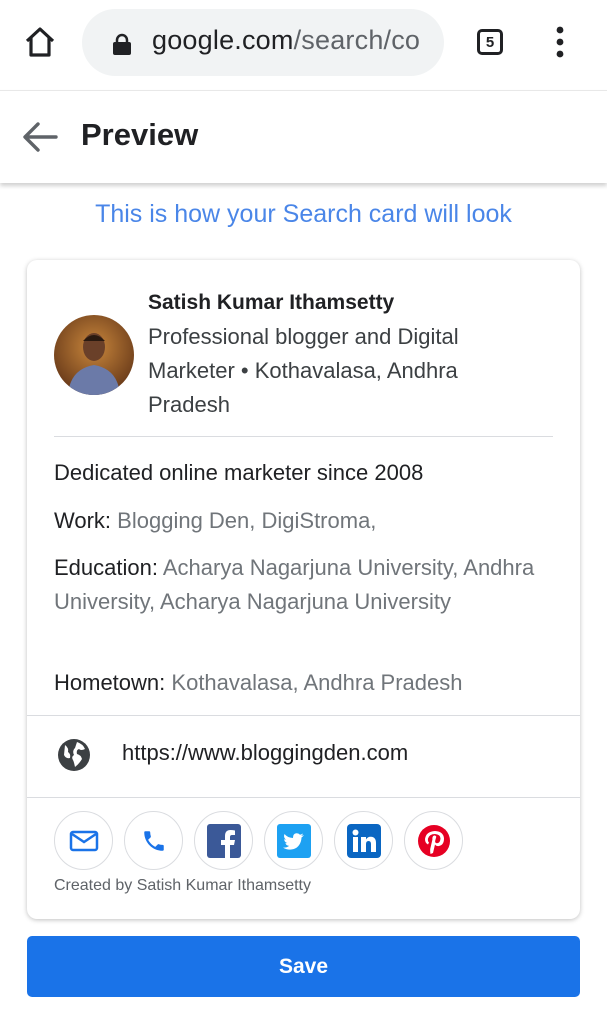 The width and height of the screenshot is (607, 1024). What do you see at coordinates (223, 840) in the screenshot?
I see `facebook-icon` at bounding box center [223, 840].